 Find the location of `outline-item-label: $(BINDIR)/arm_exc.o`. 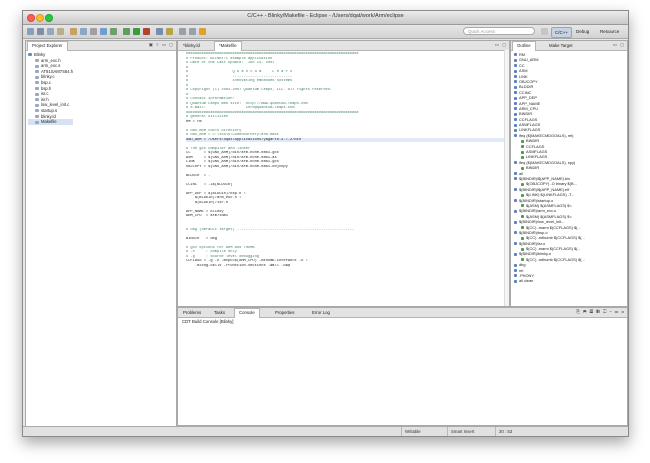

outline-item-label: $(BINDIR)/arm_exc.o is located at coordinates (538, 211).